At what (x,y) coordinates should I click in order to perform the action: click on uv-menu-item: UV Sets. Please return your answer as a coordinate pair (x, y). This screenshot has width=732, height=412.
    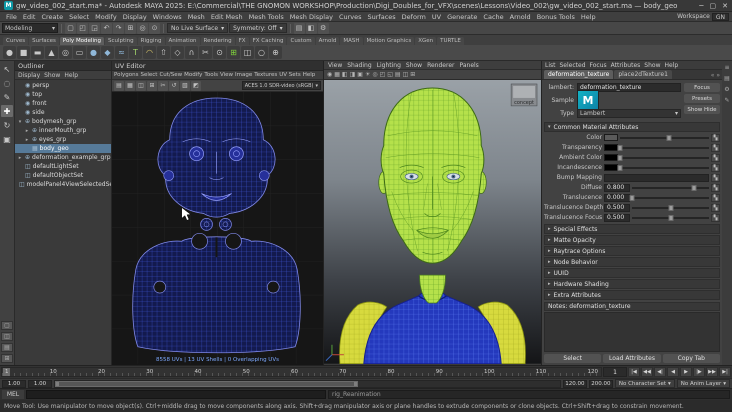
    Looking at the image, I should click on (289, 75).